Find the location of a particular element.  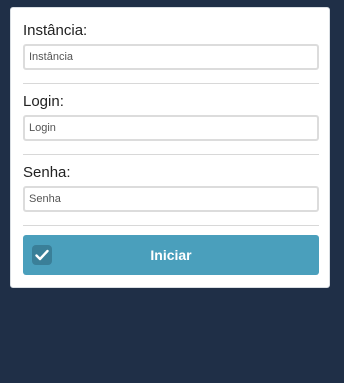

instancia-field: Instância: is located at coordinates (171, 46).